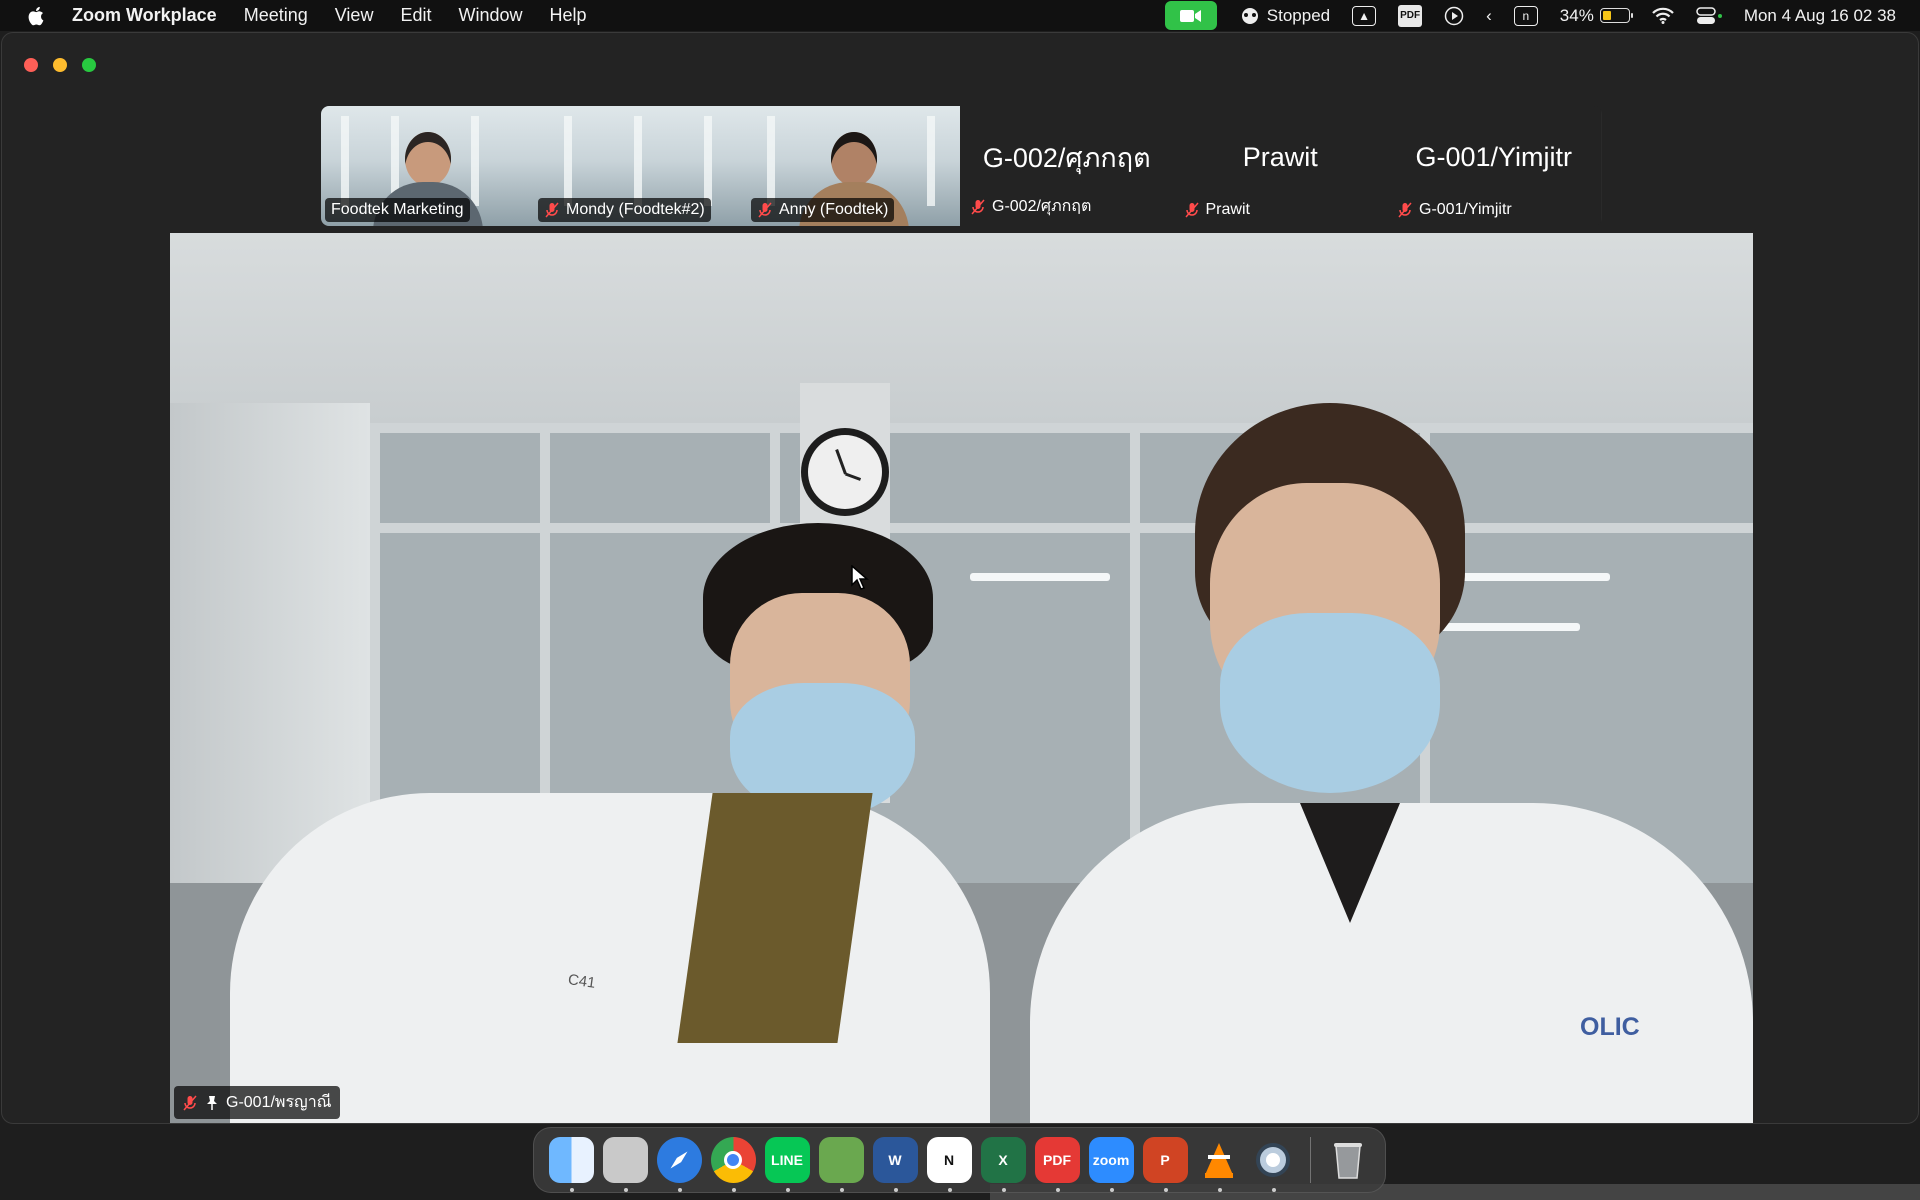 This screenshot has width=1920, height=1200. What do you see at coordinates (1066, 157) in the screenshot?
I see `participant-display-name: G-002/ศุภกฤต` at bounding box center [1066, 157].